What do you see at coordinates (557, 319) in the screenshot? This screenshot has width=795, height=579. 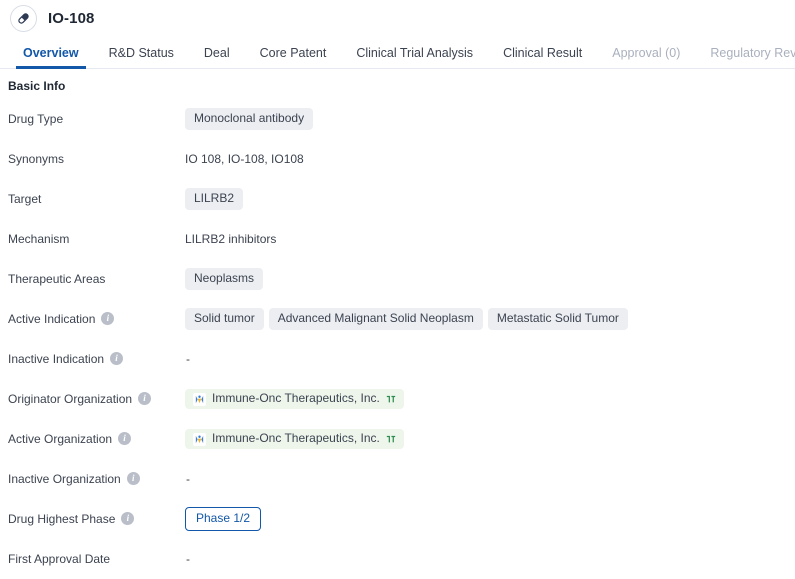 I see `value-chip: Metastatic Solid Tumor` at bounding box center [557, 319].